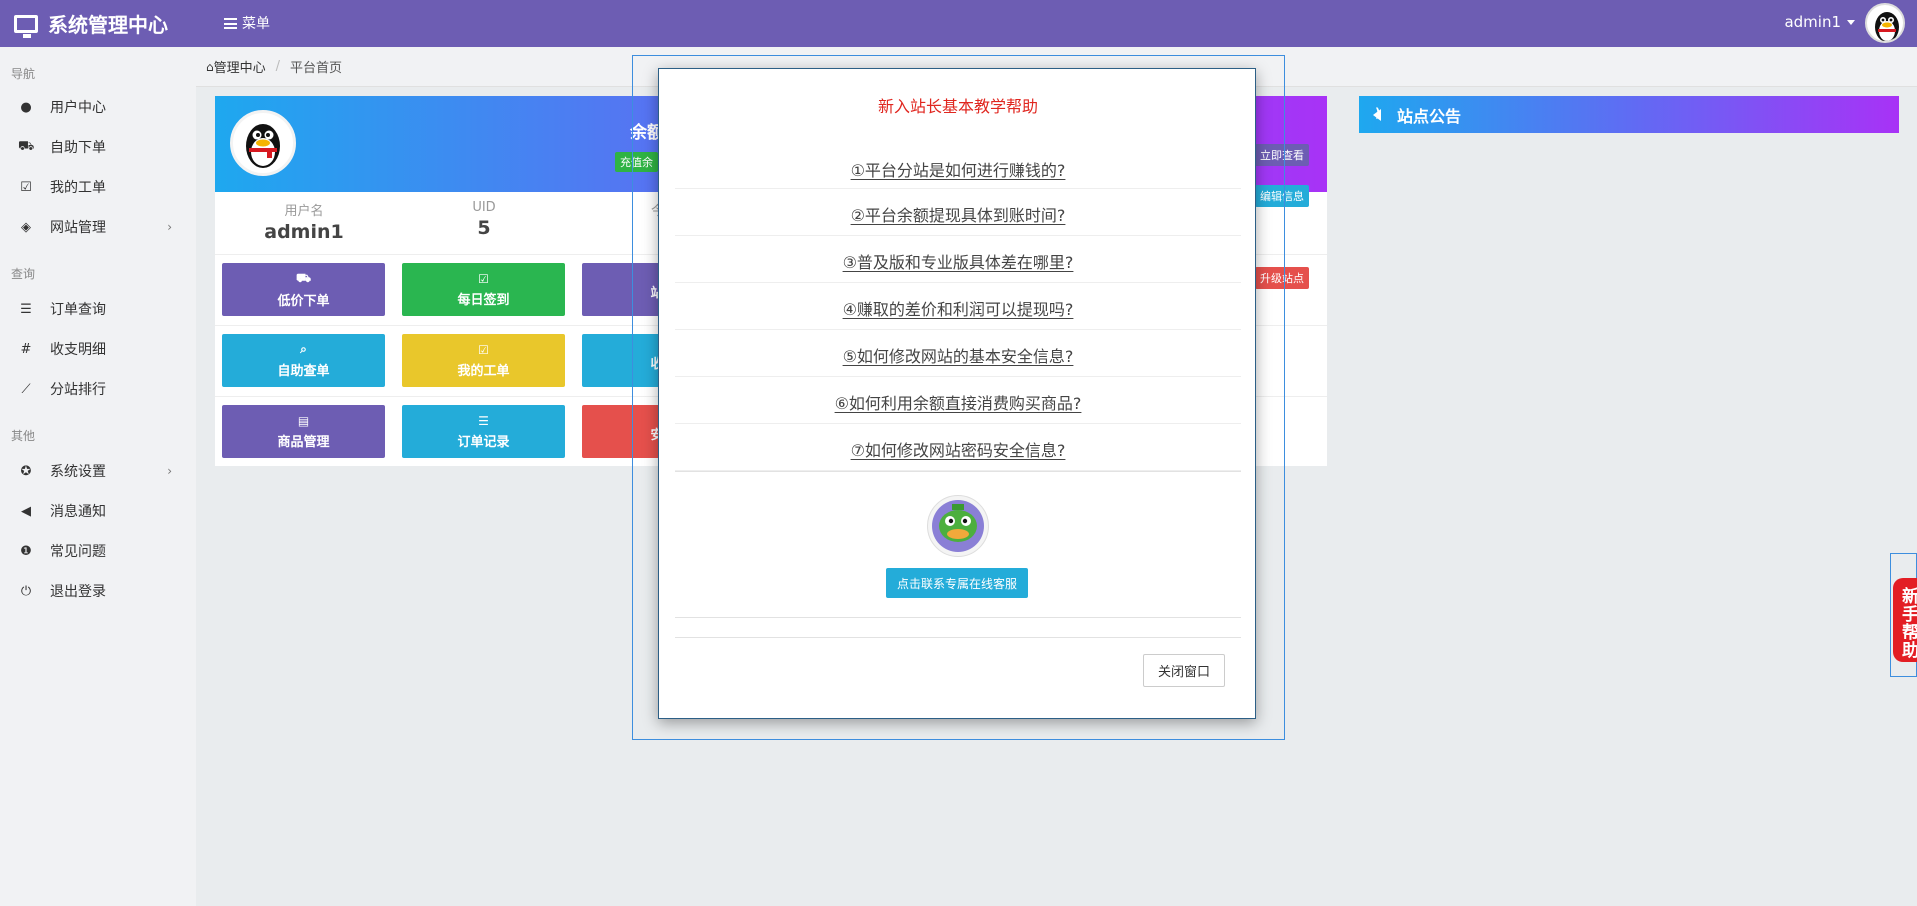 This screenshot has height=906, width=1917. Describe the element at coordinates (303, 289) in the screenshot. I see `tile-low-price-order: ⛟ 低价下单` at that location.